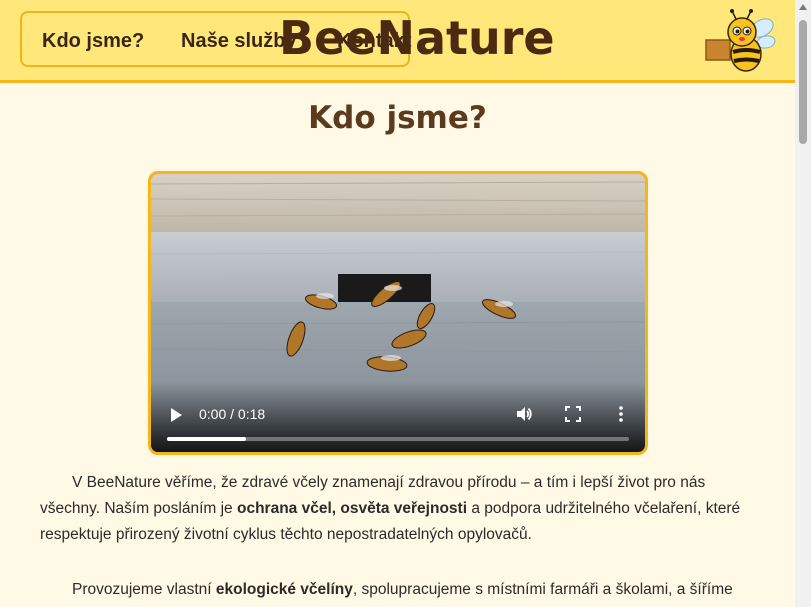 The height and width of the screenshot is (607, 811). I want to click on video-time: 0:00 / 0:18, so click(232, 414).